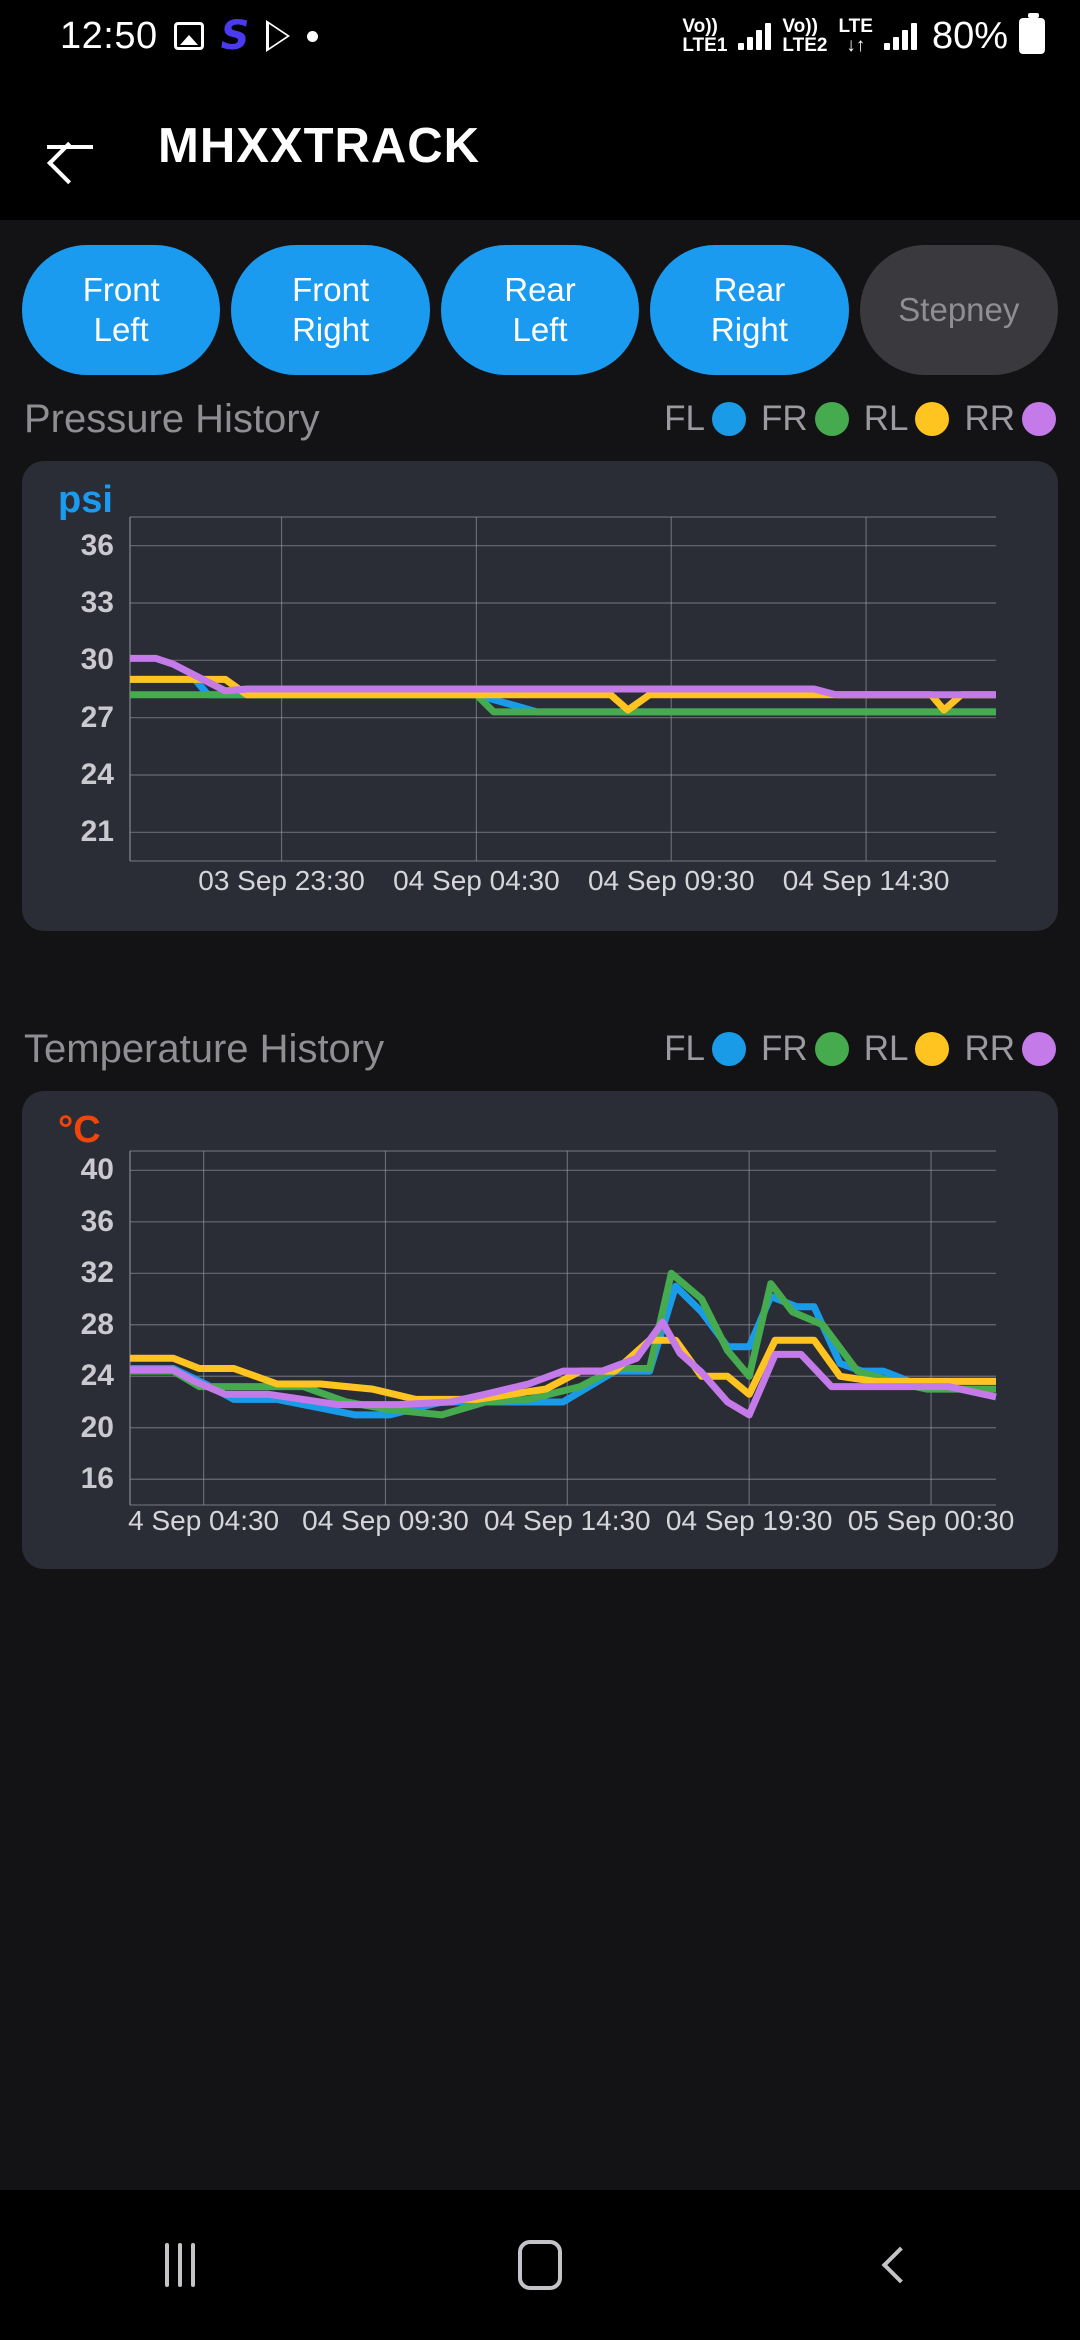 This screenshot has width=1080, height=2340. Describe the element at coordinates (97, 774) in the screenshot. I see `y-tick-label: 24` at that location.